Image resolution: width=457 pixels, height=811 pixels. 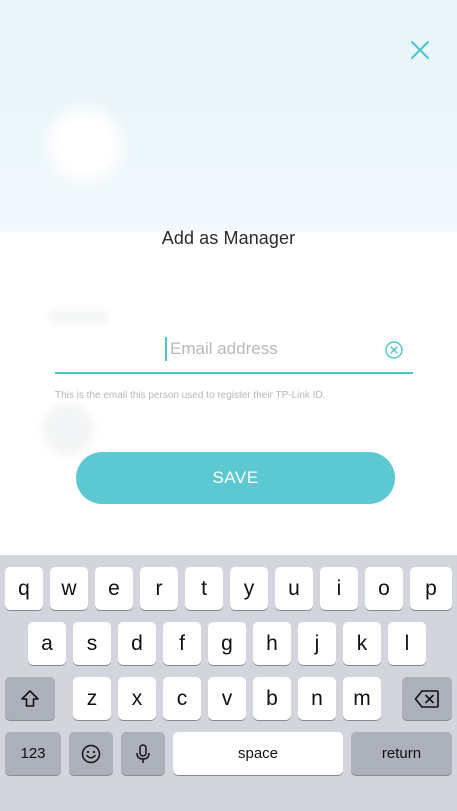 What do you see at coordinates (317, 698) in the screenshot?
I see `key-n: n` at bounding box center [317, 698].